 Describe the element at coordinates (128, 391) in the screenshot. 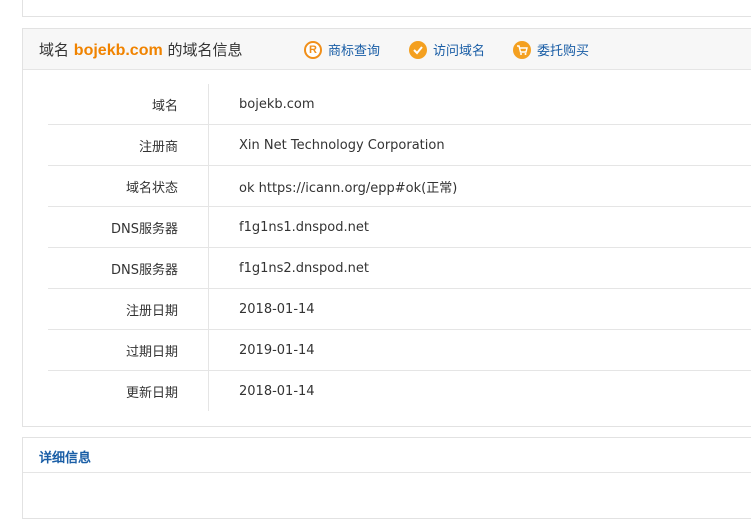

I see `row-label: 更新日期` at that location.